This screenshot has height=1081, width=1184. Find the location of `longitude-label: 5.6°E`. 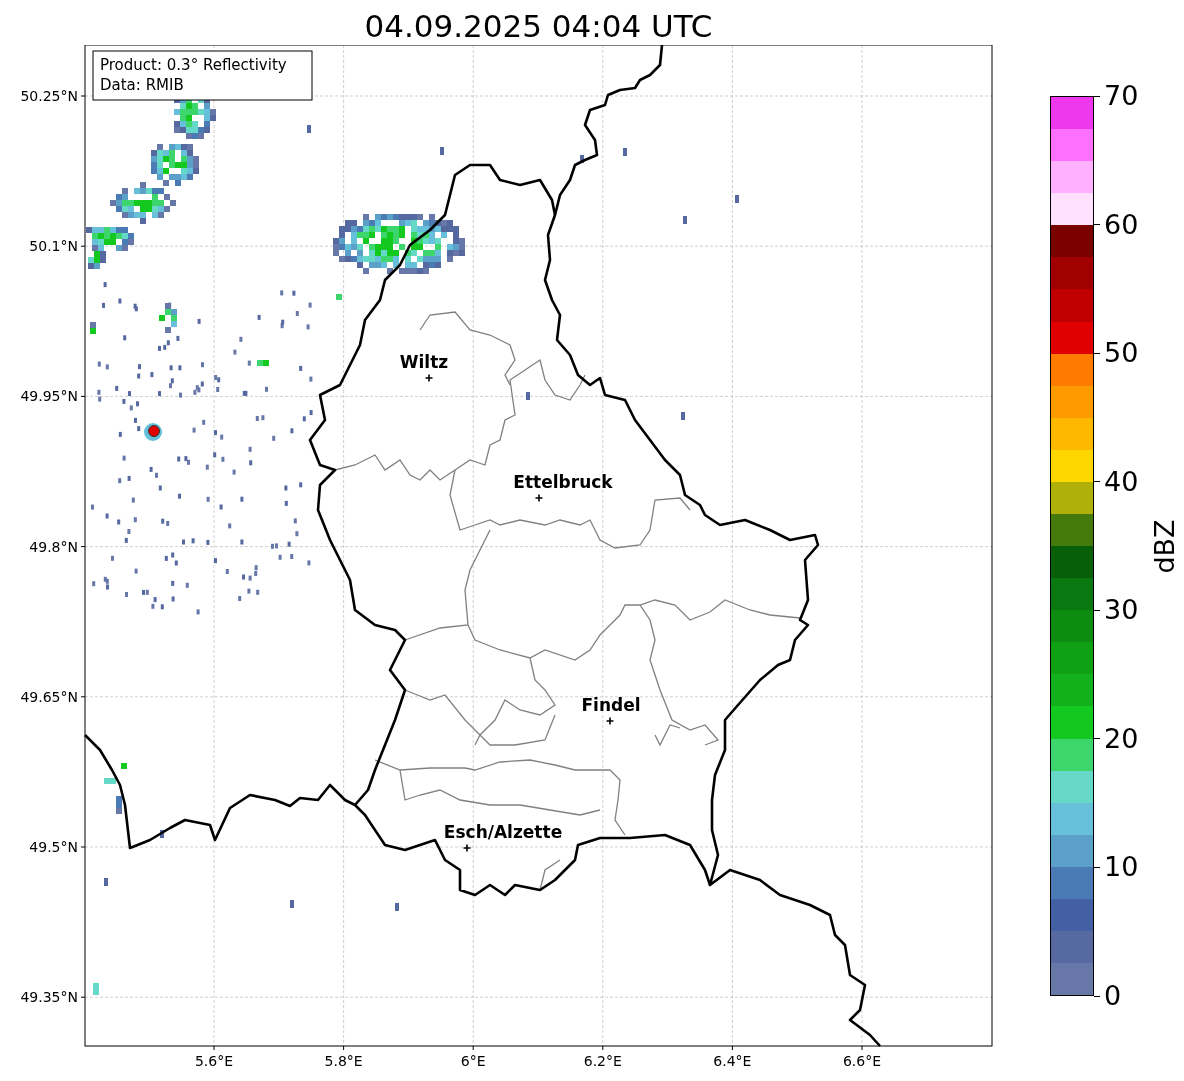

longitude-label: 5.6°E is located at coordinates (214, 1061).